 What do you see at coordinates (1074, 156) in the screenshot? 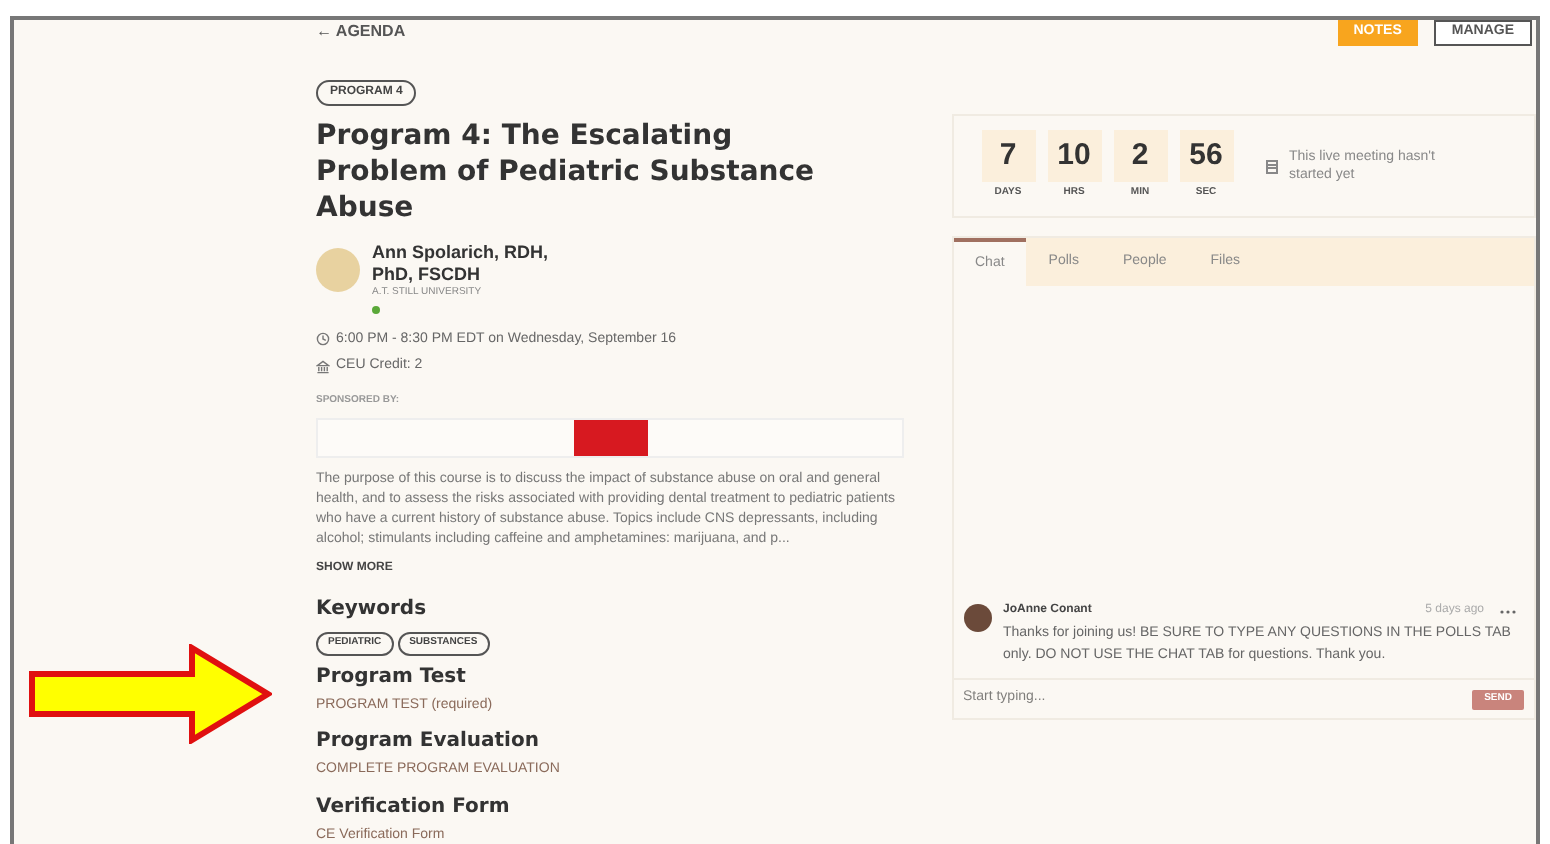
I see `countdown-value: 10` at bounding box center [1074, 156].